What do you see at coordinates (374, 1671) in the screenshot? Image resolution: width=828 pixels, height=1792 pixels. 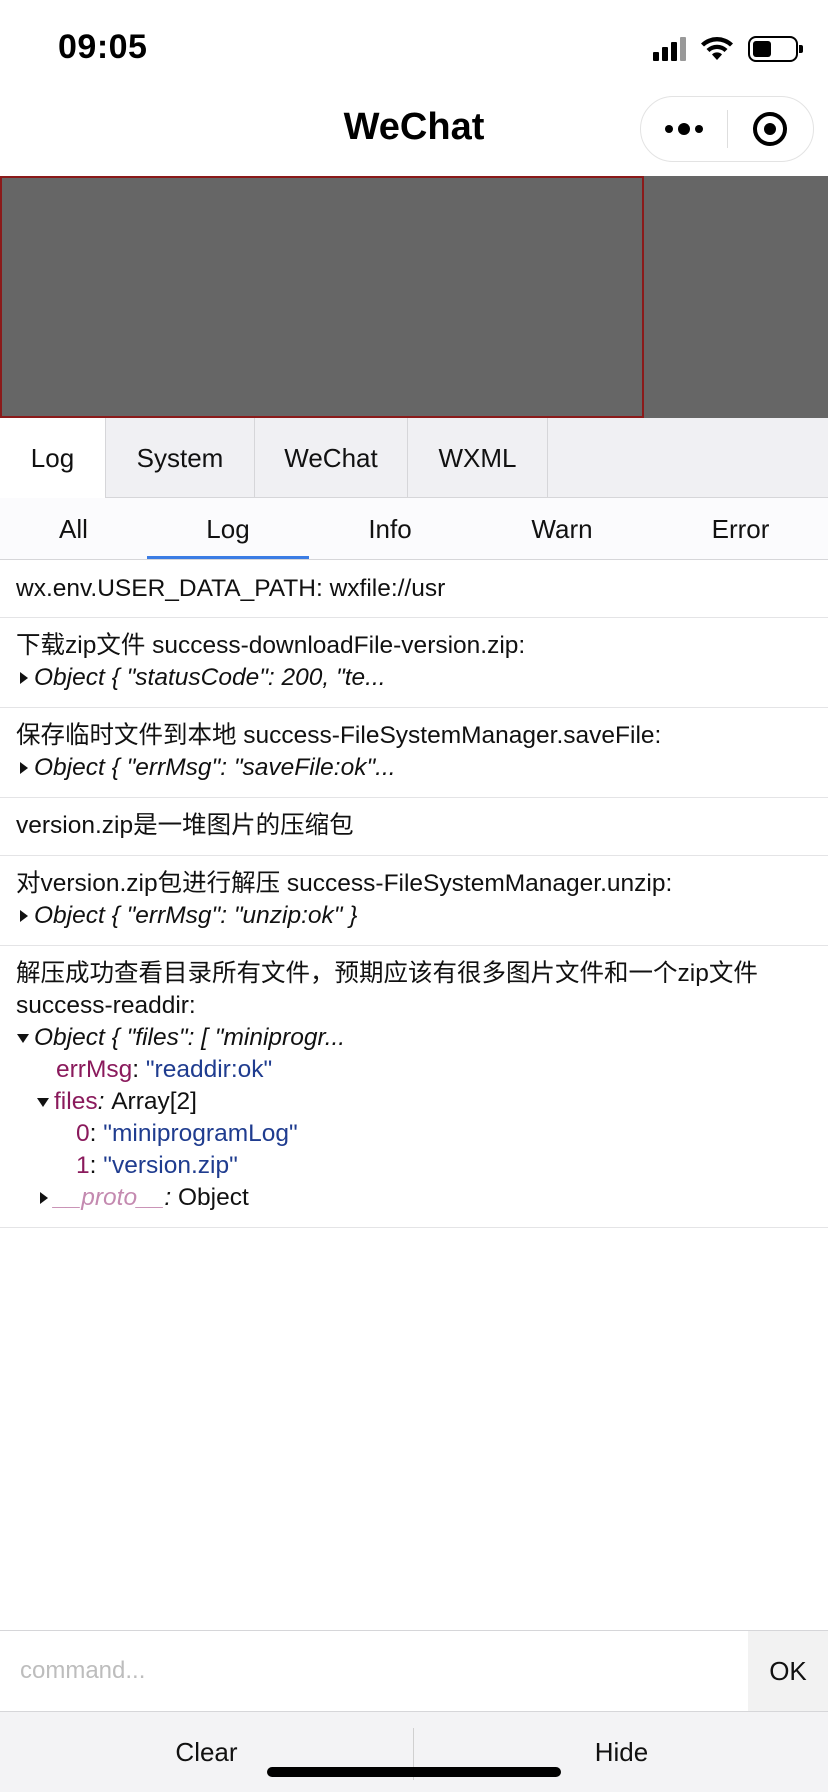 I see `command-input` at bounding box center [374, 1671].